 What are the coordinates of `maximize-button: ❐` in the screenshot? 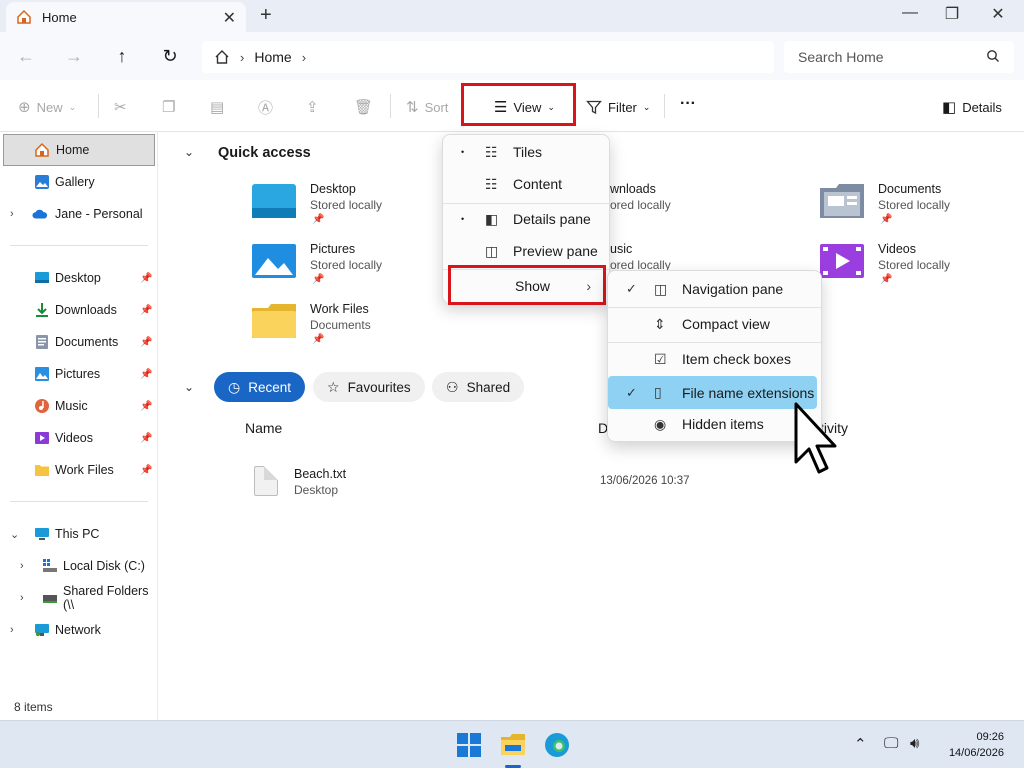 It's located at (952, 16).